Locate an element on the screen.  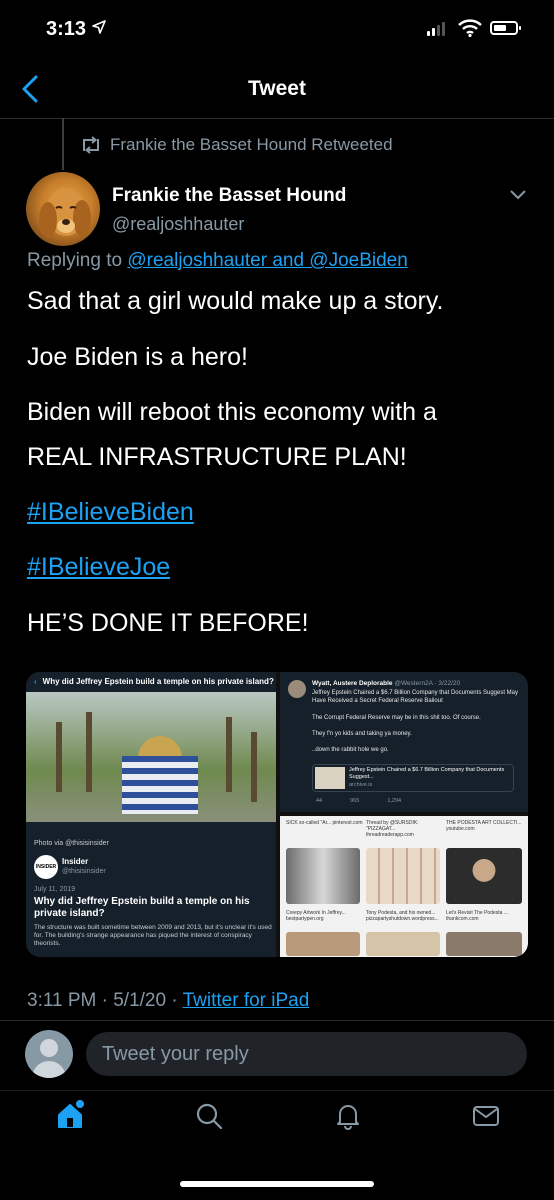
tweet-timestamp: 3:11 PM · 5/1/20 · is located at coordinates (105, 1000).